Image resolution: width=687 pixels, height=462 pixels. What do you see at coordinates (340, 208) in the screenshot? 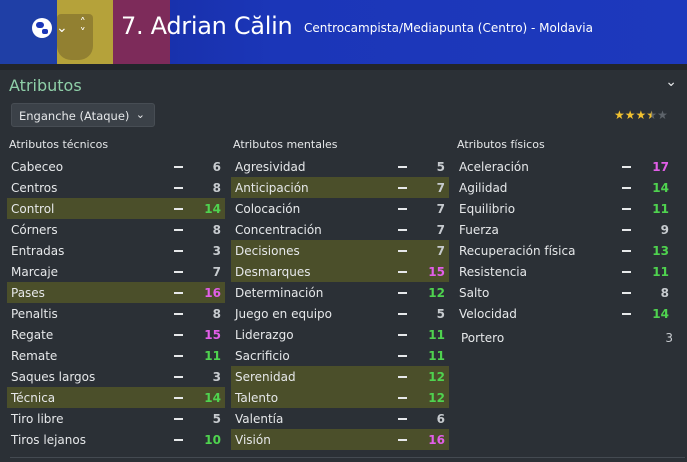
I see `attribute-row: Colocación 7` at bounding box center [340, 208].